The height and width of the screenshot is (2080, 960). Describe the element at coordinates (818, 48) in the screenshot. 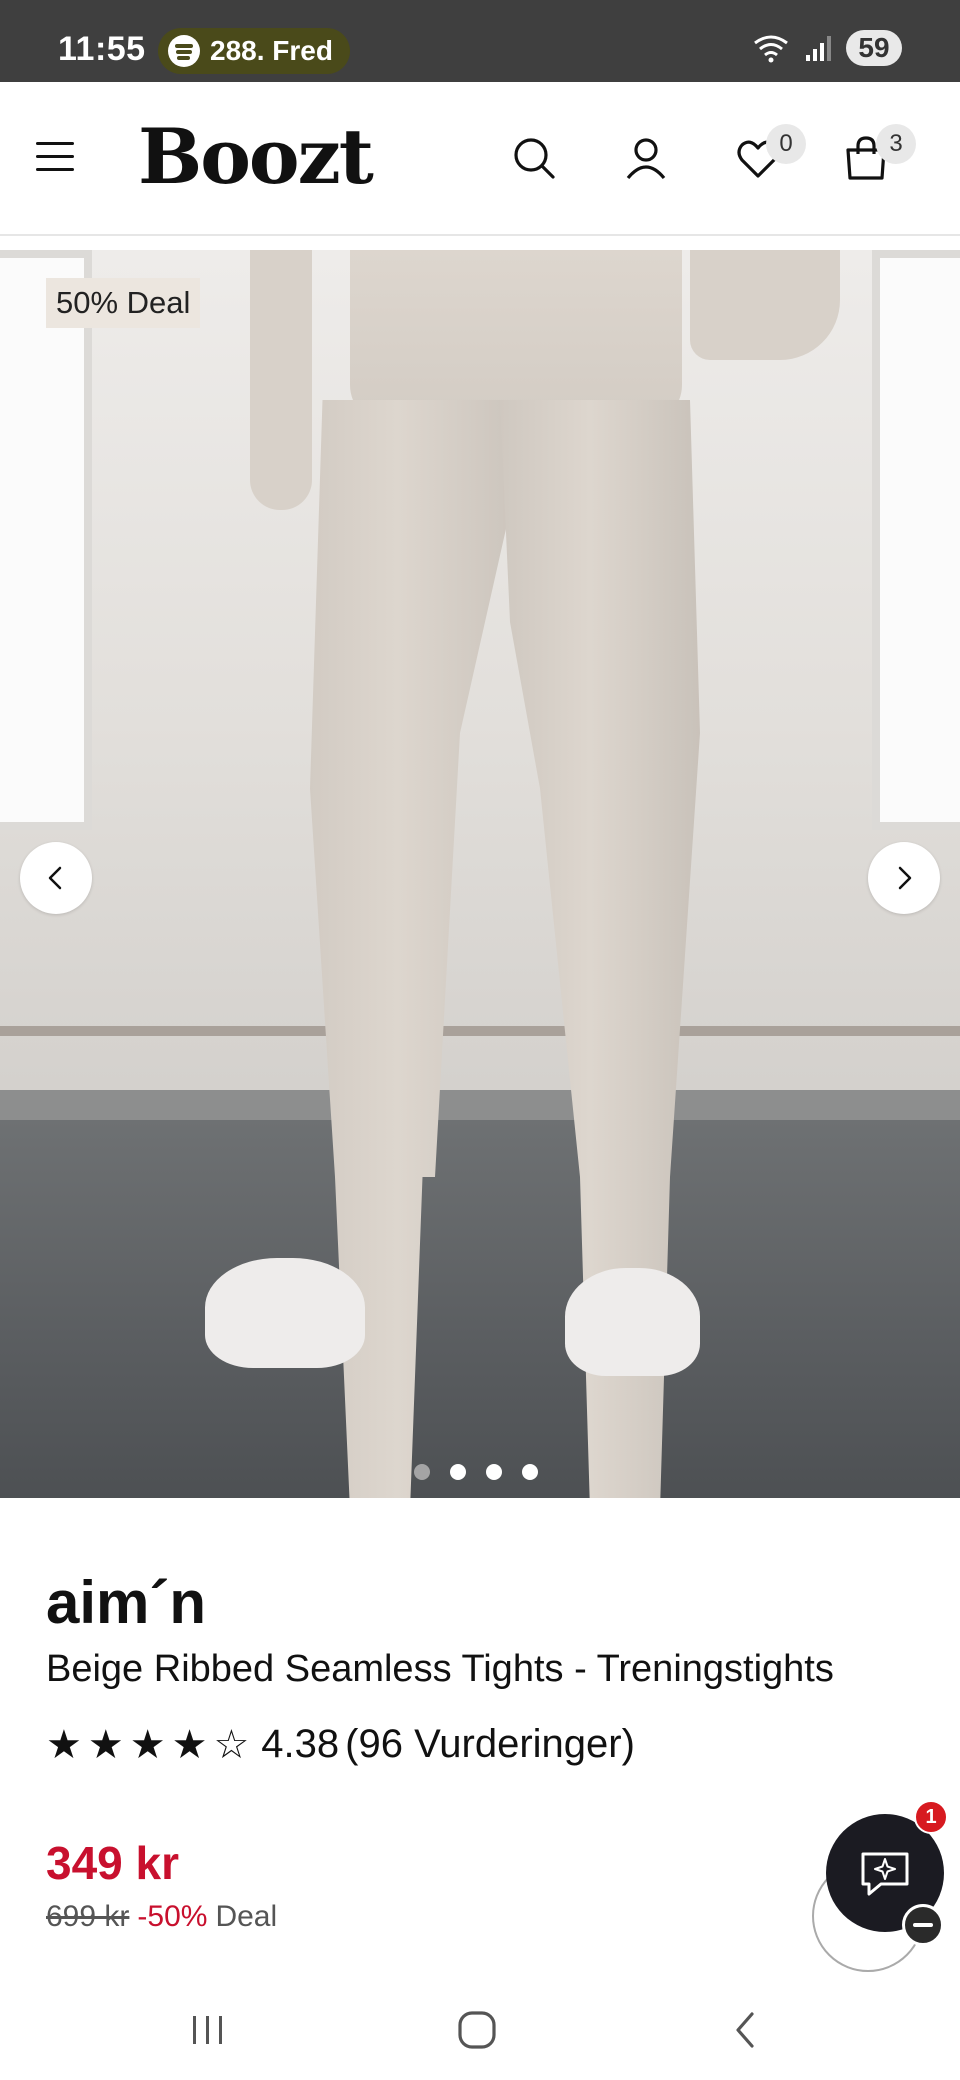

I see `signal-icon` at that location.